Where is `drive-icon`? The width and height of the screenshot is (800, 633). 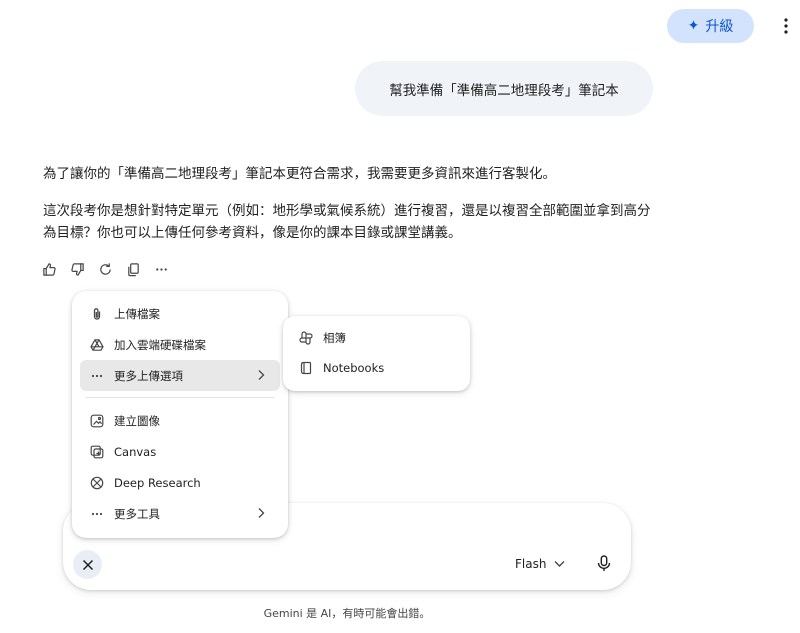
drive-icon is located at coordinates (97, 345).